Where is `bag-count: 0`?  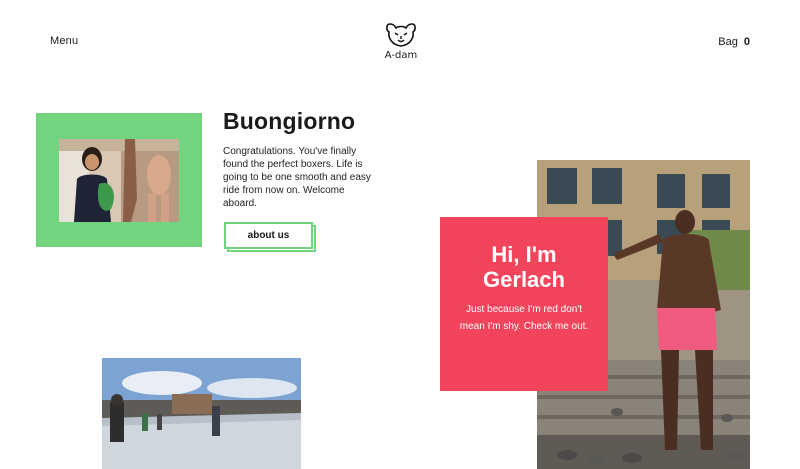
bag-count: 0 is located at coordinates (746, 42).